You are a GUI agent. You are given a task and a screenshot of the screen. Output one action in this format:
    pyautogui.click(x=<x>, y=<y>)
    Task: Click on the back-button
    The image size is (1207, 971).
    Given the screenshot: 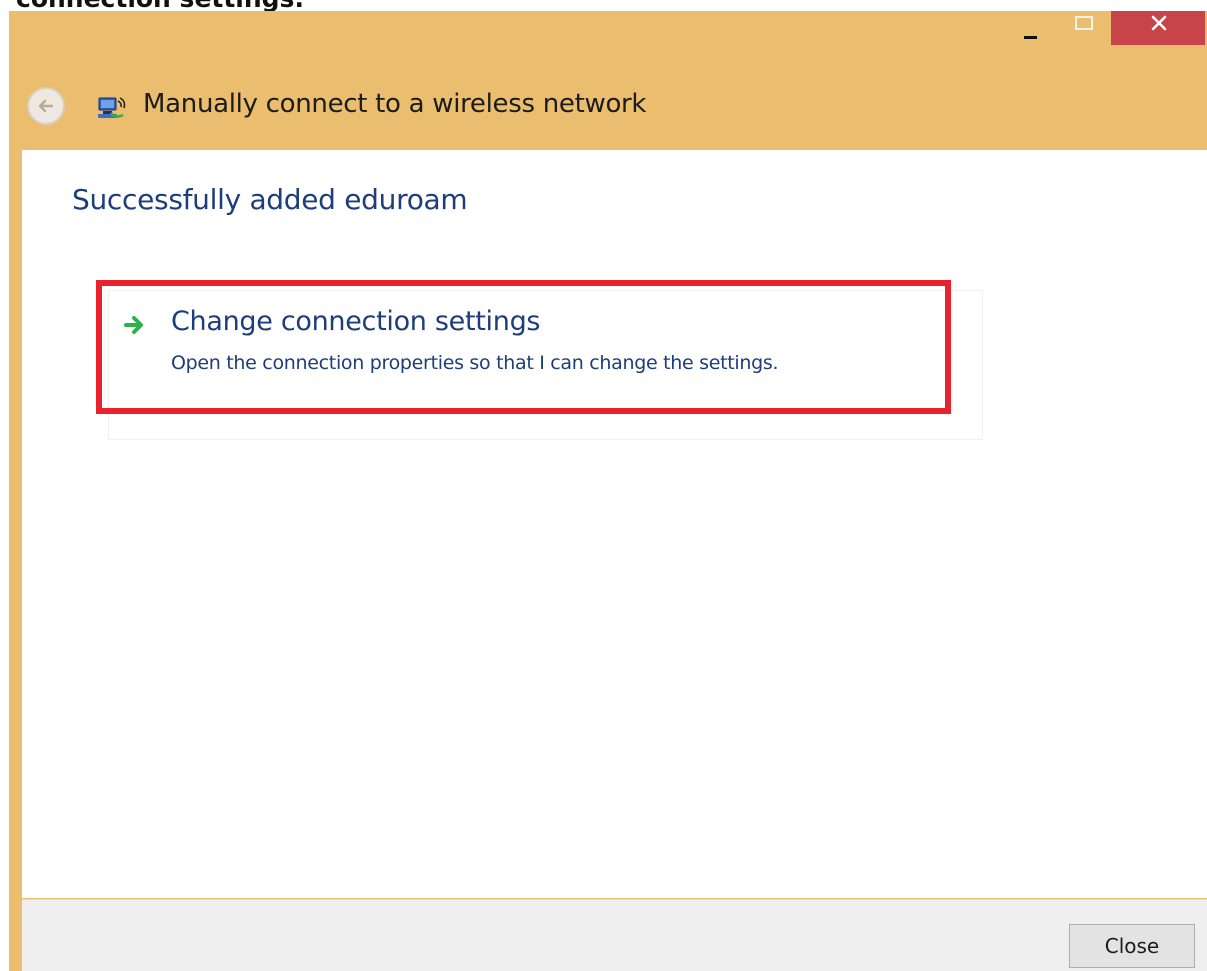 What is the action you would take?
    pyautogui.click(x=46, y=106)
    